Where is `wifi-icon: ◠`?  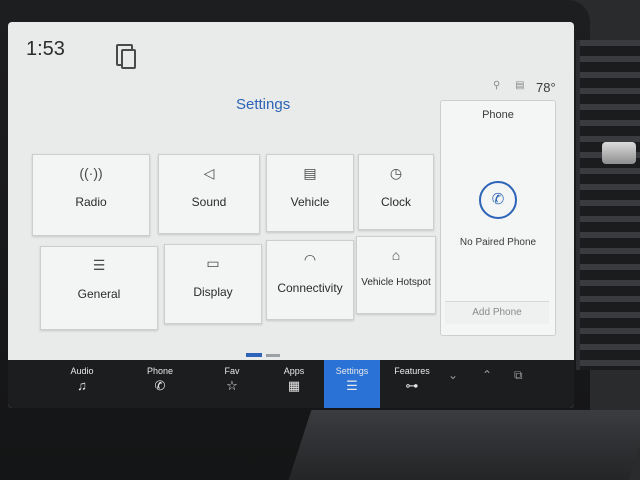 wifi-icon: ◠ is located at coordinates (310, 259).